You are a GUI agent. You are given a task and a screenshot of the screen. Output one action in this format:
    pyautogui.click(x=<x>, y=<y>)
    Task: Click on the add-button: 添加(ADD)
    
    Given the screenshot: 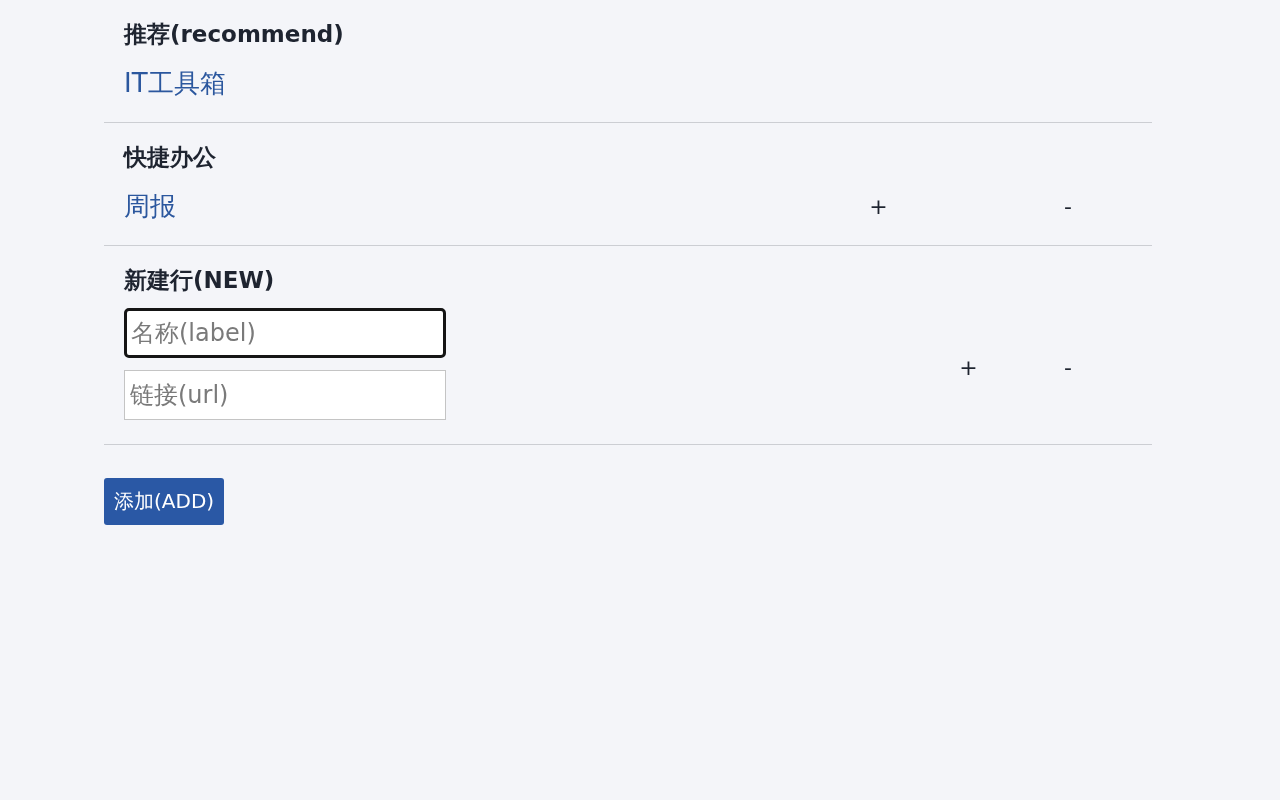 What is the action you would take?
    pyautogui.click(x=164, y=501)
    